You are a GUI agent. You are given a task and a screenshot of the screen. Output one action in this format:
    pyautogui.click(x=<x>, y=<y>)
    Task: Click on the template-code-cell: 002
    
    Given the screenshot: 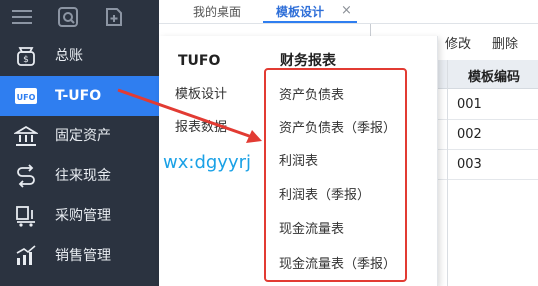 What is the action you would take?
    pyautogui.click(x=469, y=134)
    